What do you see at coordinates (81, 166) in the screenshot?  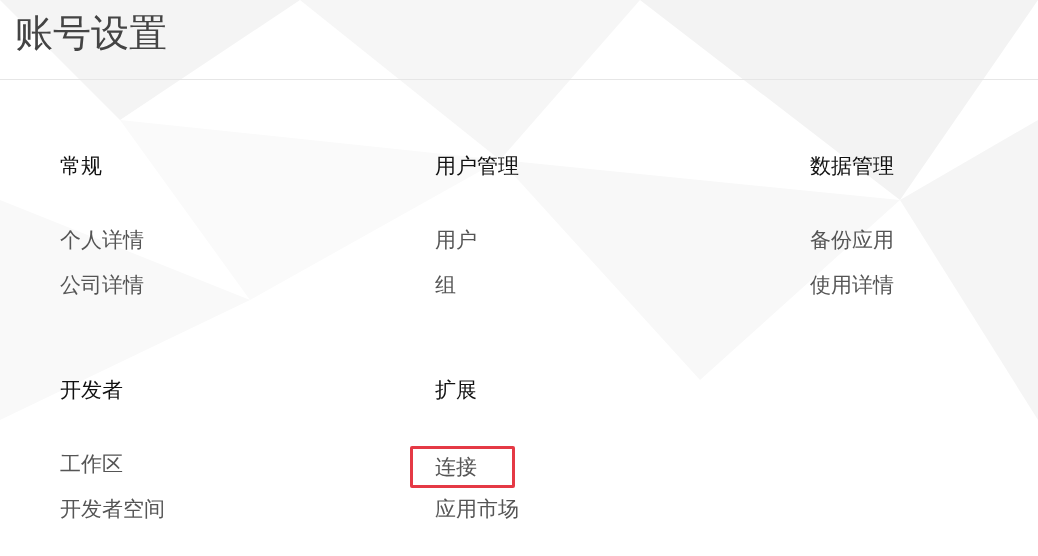 I see `section-heading: 常规` at bounding box center [81, 166].